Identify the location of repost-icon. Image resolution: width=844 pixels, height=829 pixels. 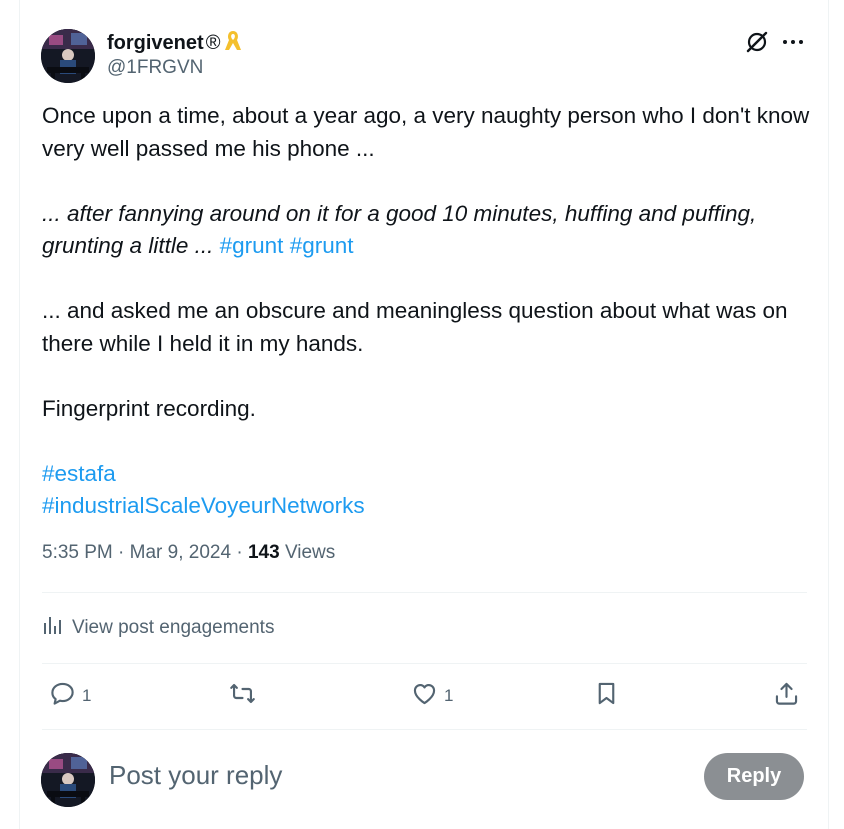
(242, 696).